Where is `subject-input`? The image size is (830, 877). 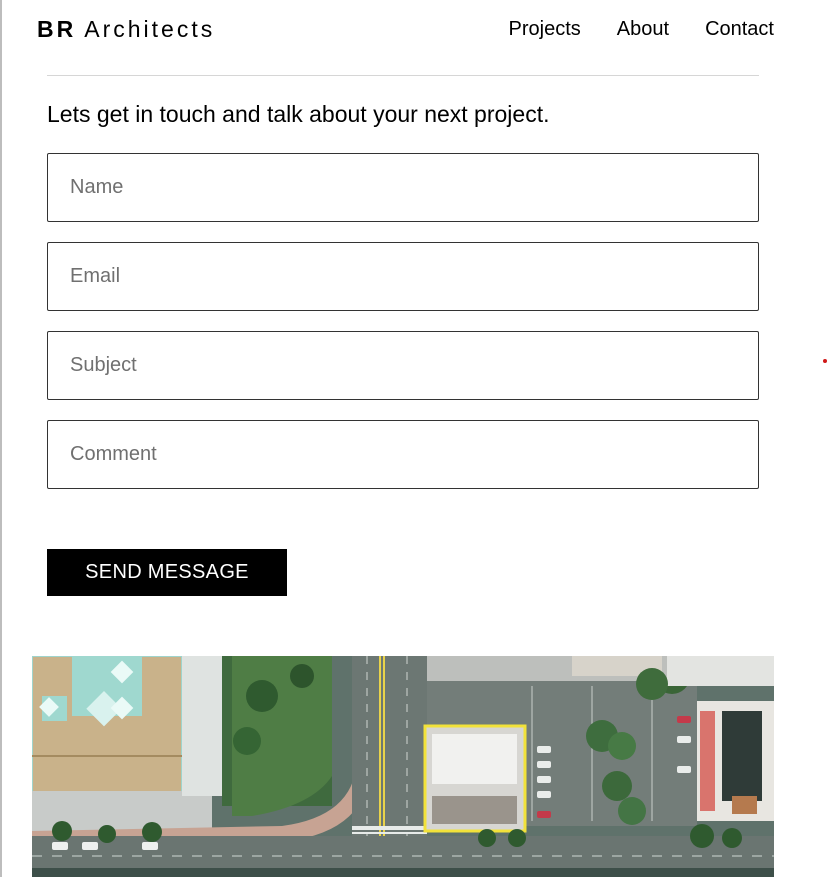 subject-input is located at coordinates (403, 365).